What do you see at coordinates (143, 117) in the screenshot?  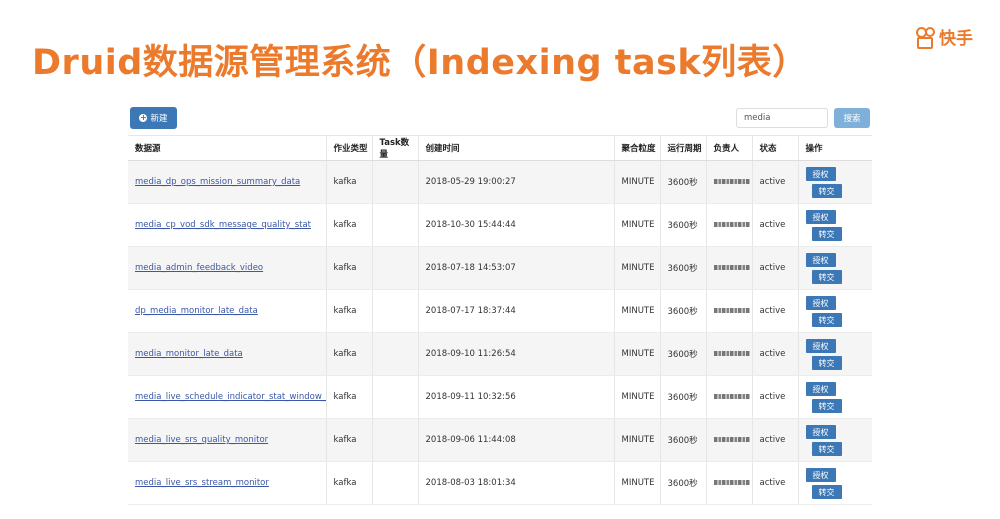 I see `plus-icon: +` at bounding box center [143, 117].